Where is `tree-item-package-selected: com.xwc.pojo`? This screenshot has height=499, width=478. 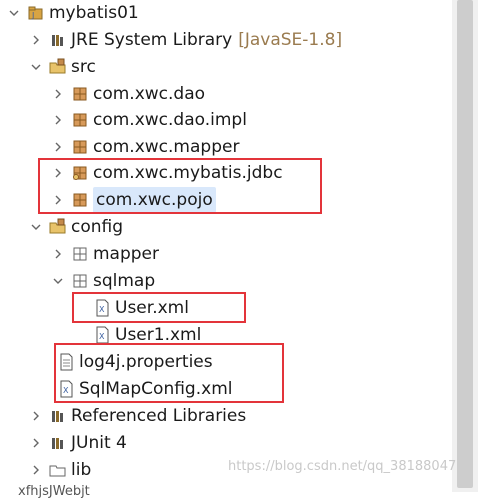 tree-item-package-selected: com.xwc.pojo is located at coordinates (134, 200).